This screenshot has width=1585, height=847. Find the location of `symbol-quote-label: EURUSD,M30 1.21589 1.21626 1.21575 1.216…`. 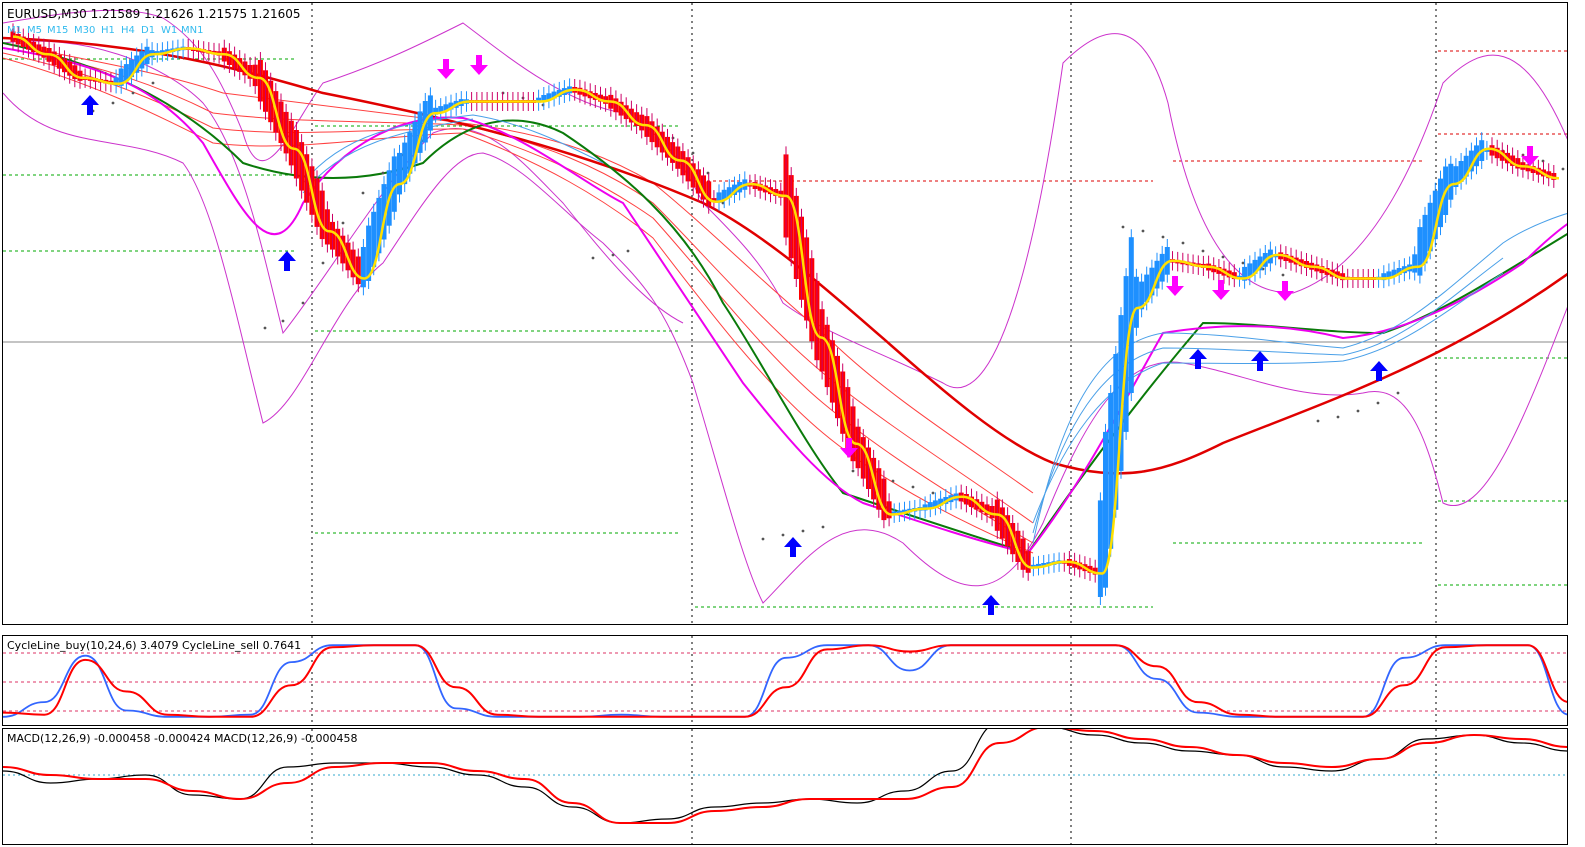

symbol-quote-label: EURUSD,M30 1.21589 1.21626 1.21575 1.216… is located at coordinates (154, 14).